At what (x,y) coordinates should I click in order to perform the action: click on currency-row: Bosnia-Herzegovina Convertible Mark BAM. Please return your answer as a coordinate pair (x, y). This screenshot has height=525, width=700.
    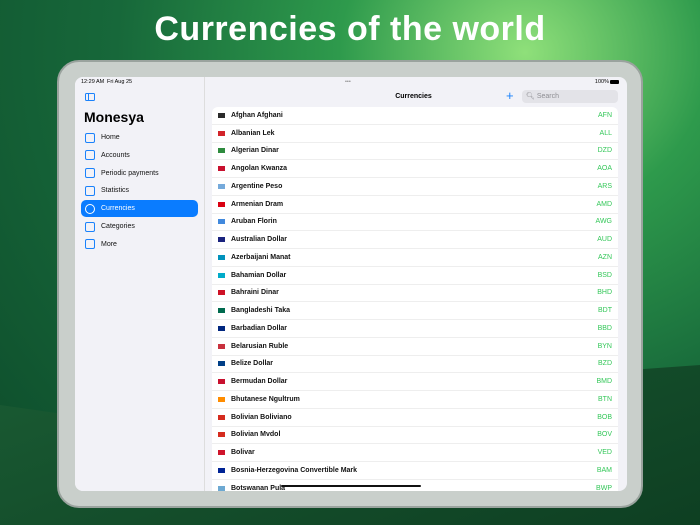
    Looking at the image, I should click on (415, 471).